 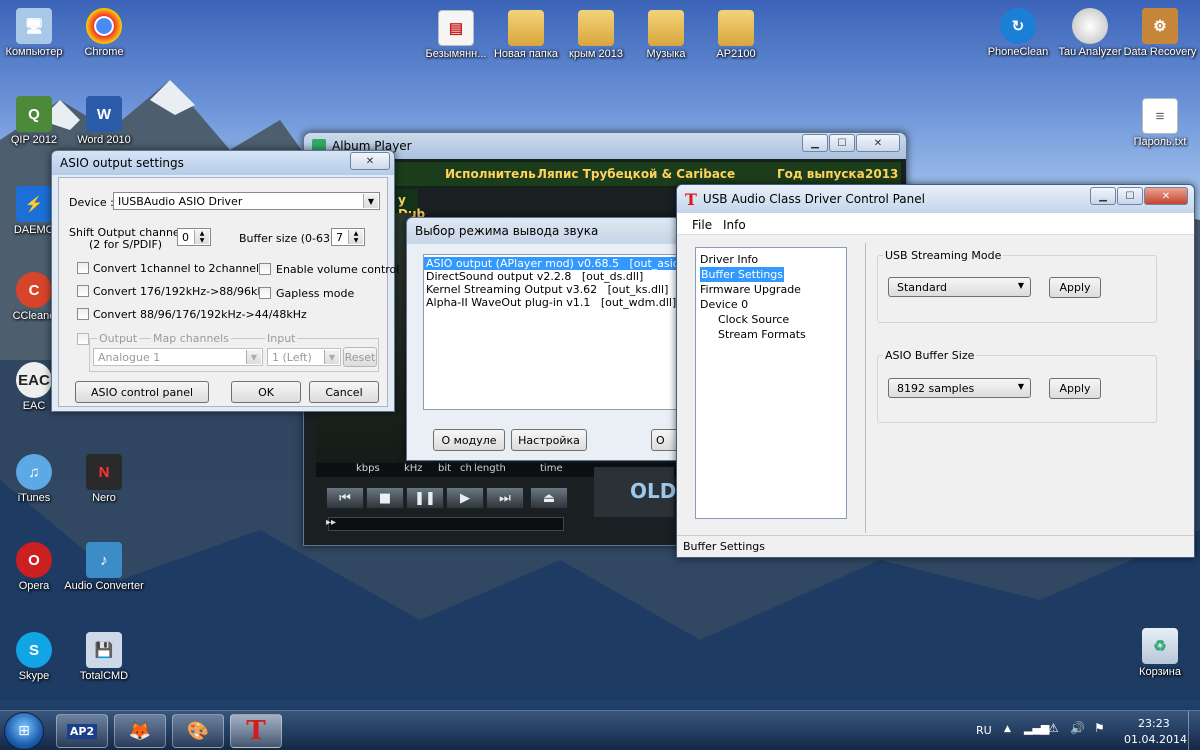 I want to click on tree-item-stream-formats: Stream Formats, so click(x=773, y=334).